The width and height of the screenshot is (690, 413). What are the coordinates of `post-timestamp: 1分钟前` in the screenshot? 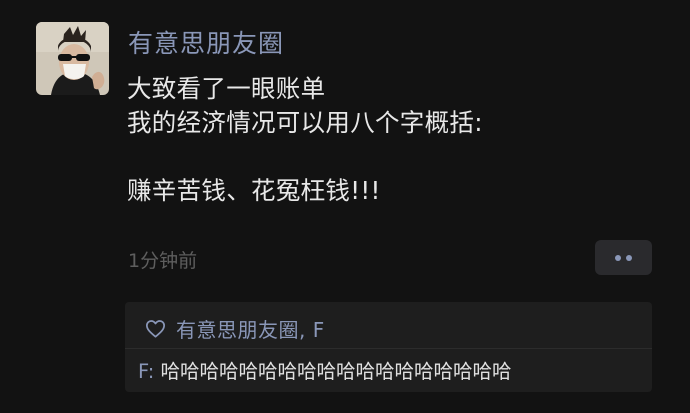 It's located at (163, 261).